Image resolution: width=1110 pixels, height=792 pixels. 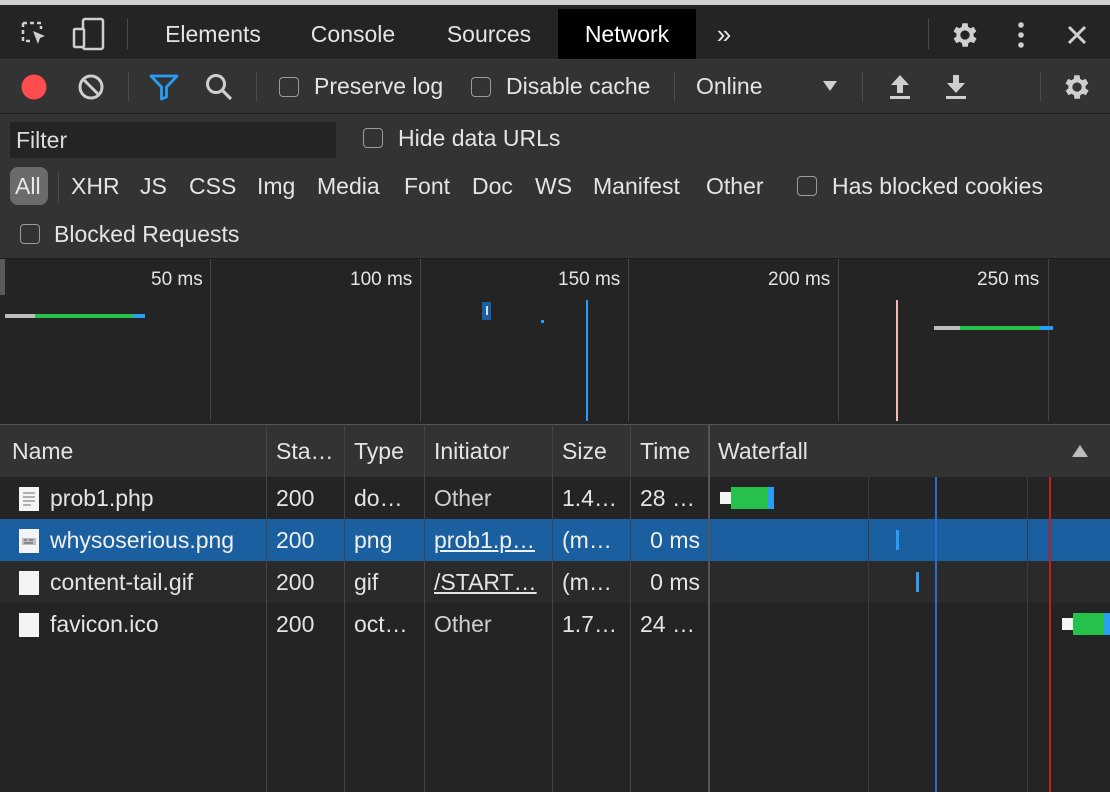 What do you see at coordinates (724, 34) in the screenshot?
I see `more-tabs-icon: »` at bounding box center [724, 34].